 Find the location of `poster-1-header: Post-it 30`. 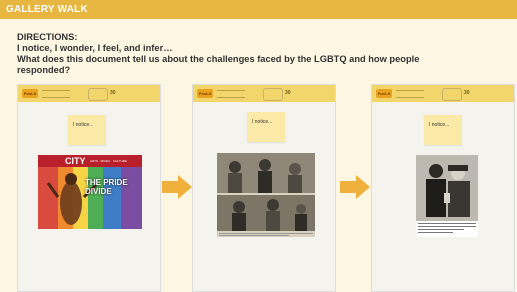

poster-1-header: Post-it 30 is located at coordinates (89, 93).